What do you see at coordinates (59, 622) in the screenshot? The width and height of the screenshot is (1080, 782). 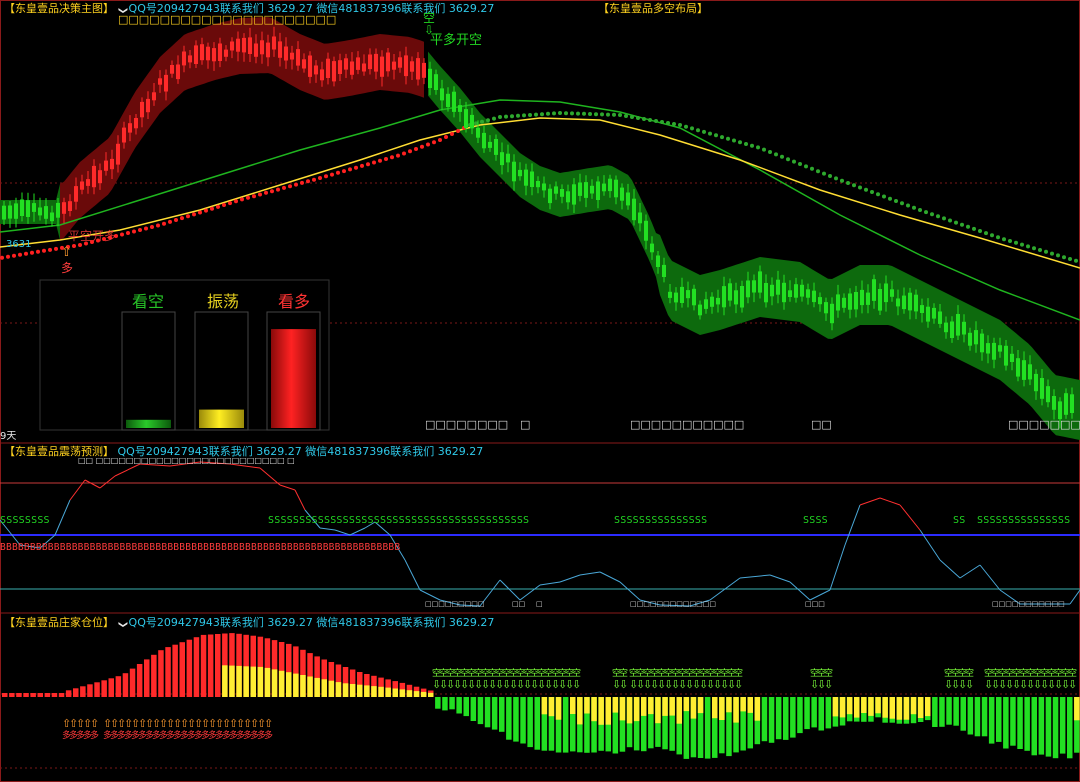 I see `panel3-title: 【东皇壹品庄家仓位】` at bounding box center [59, 622].